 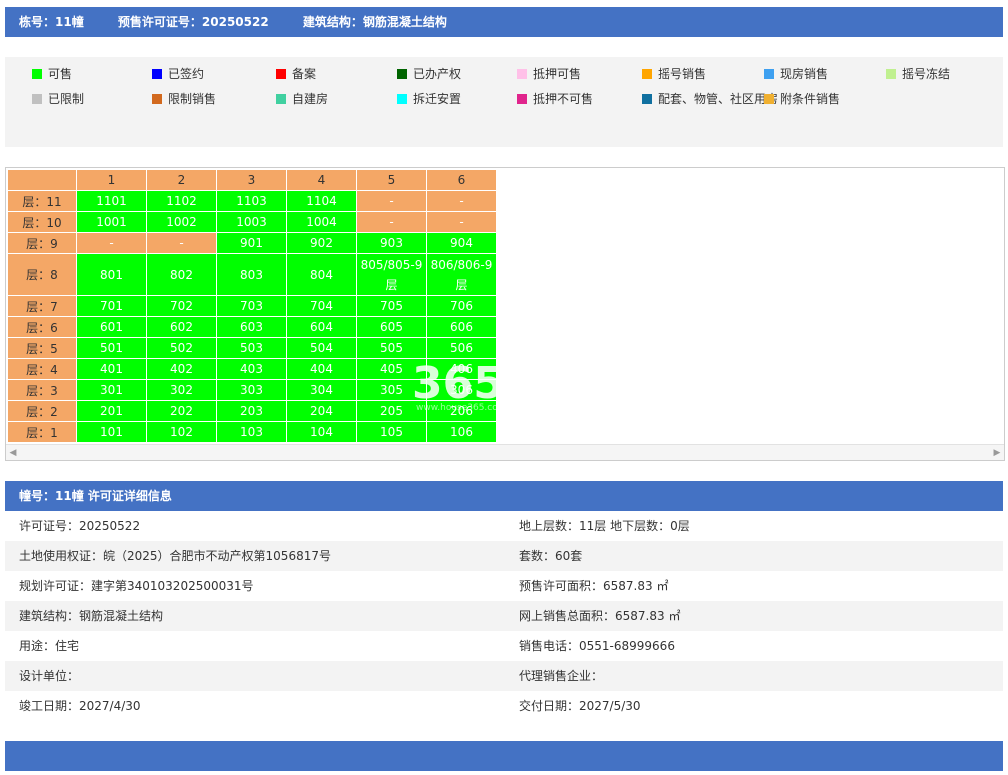 I want to click on unit-cell: 603, so click(x=251, y=327).